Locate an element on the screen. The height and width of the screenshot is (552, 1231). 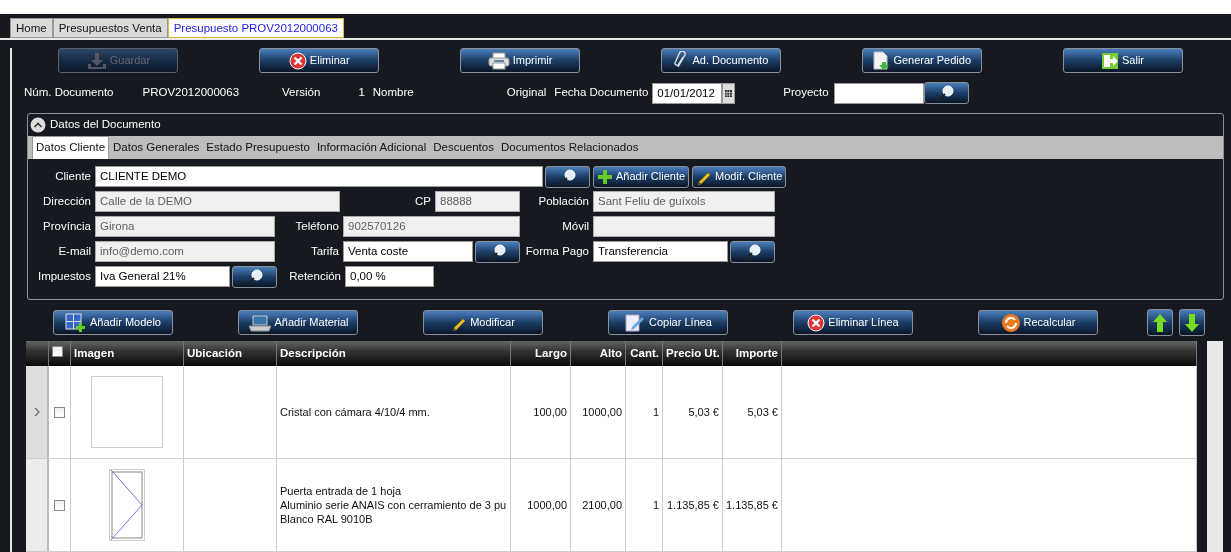
field-label: CP is located at coordinates (423, 201).